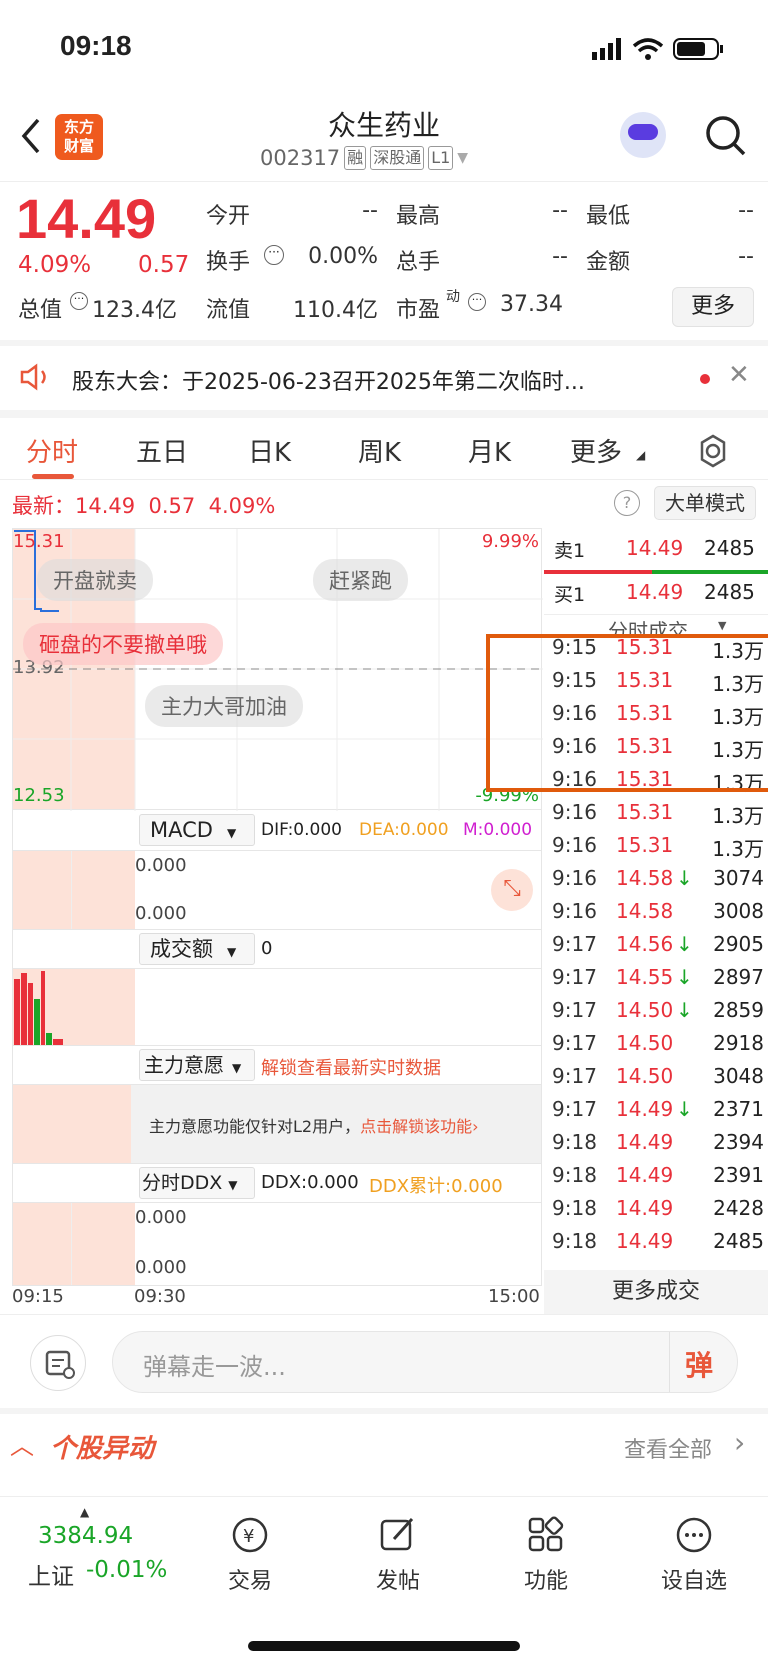 The height and width of the screenshot is (1664, 768). Describe the element at coordinates (197, 1183) in the screenshot. I see `ddx-selector: 分时DDX ▼` at that location.